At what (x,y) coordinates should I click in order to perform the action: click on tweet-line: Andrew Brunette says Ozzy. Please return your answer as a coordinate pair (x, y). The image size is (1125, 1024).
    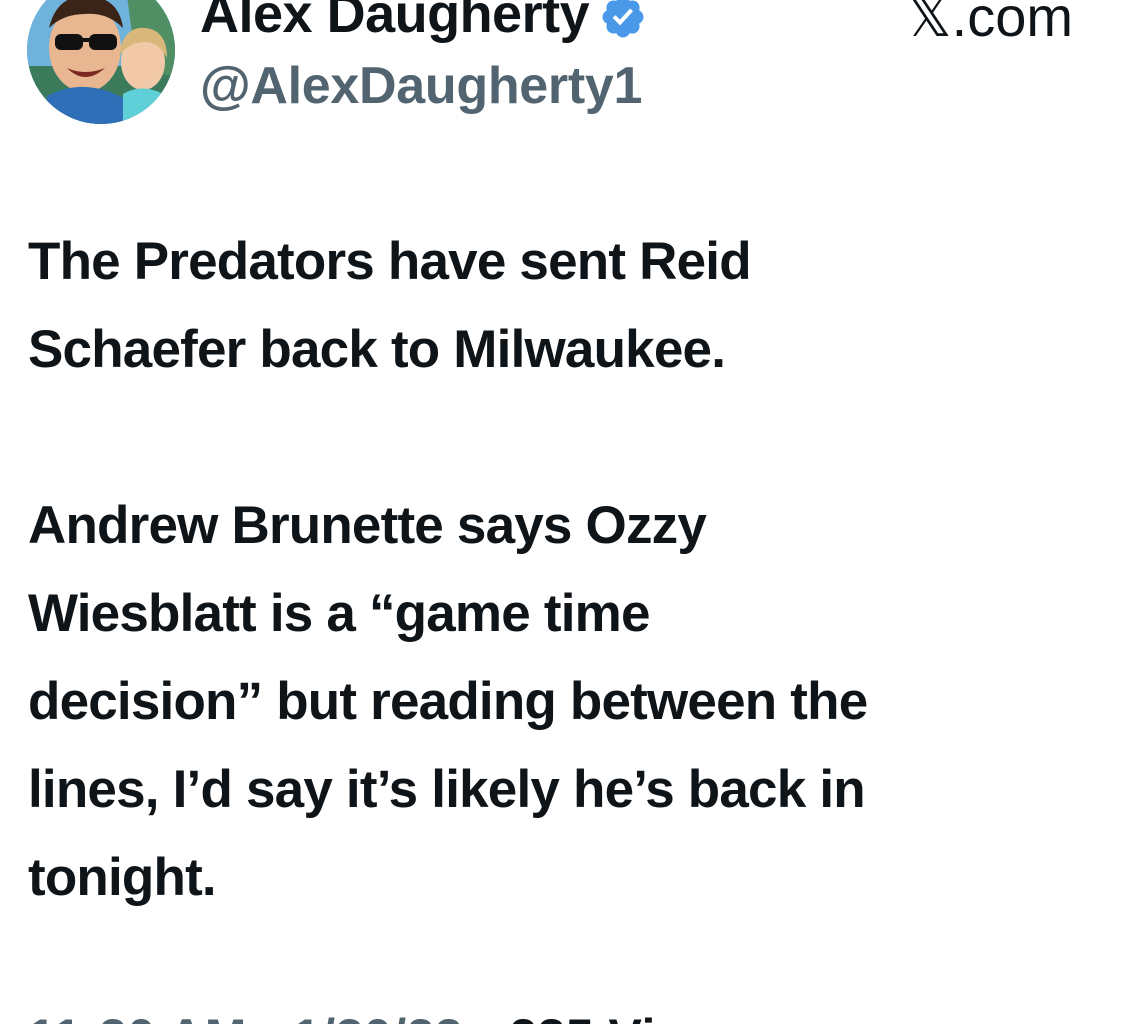
    Looking at the image, I should click on (367, 525).